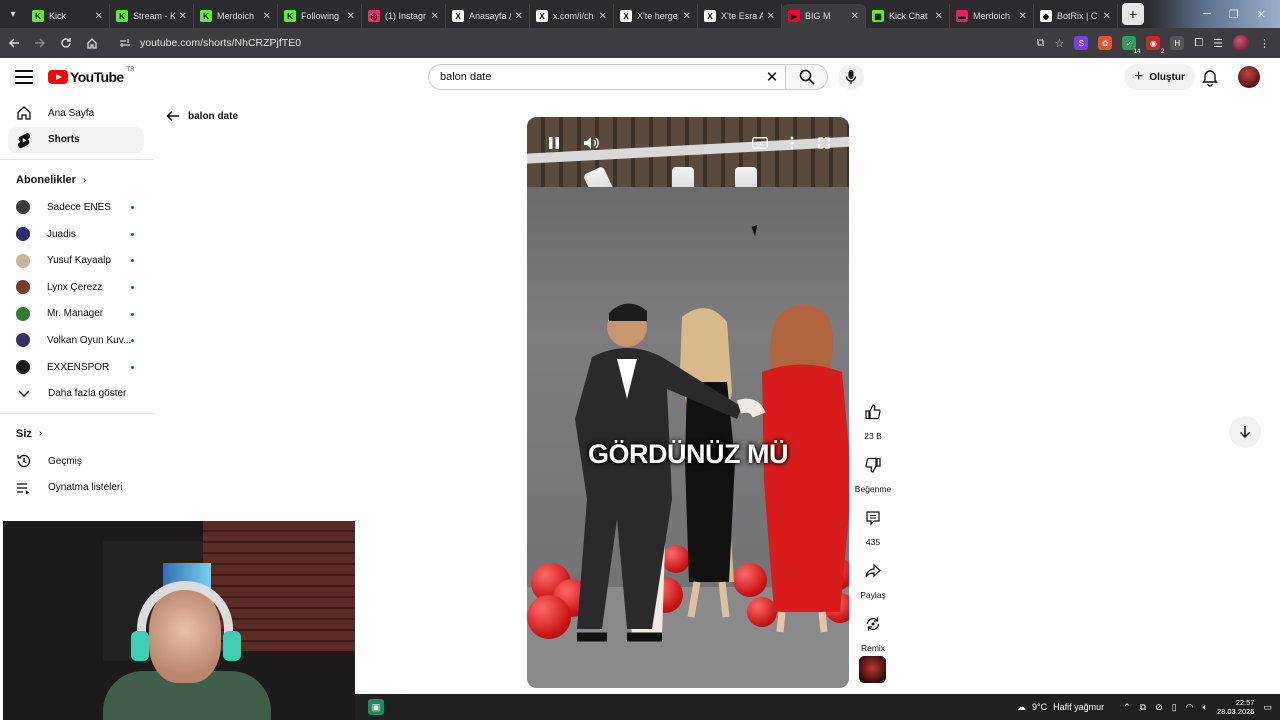 The width and height of the screenshot is (1280, 720). What do you see at coordinates (76, 140) in the screenshot?
I see `guide-item-shorts: Shorts` at bounding box center [76, 140].